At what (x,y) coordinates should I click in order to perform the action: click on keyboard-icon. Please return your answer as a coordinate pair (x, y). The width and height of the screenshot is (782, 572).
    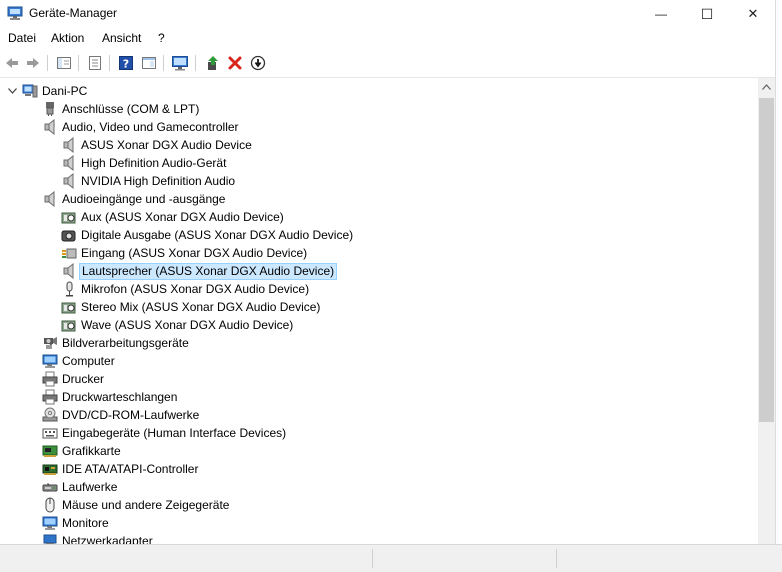
    Looking at the image, I should click on (50, 433).